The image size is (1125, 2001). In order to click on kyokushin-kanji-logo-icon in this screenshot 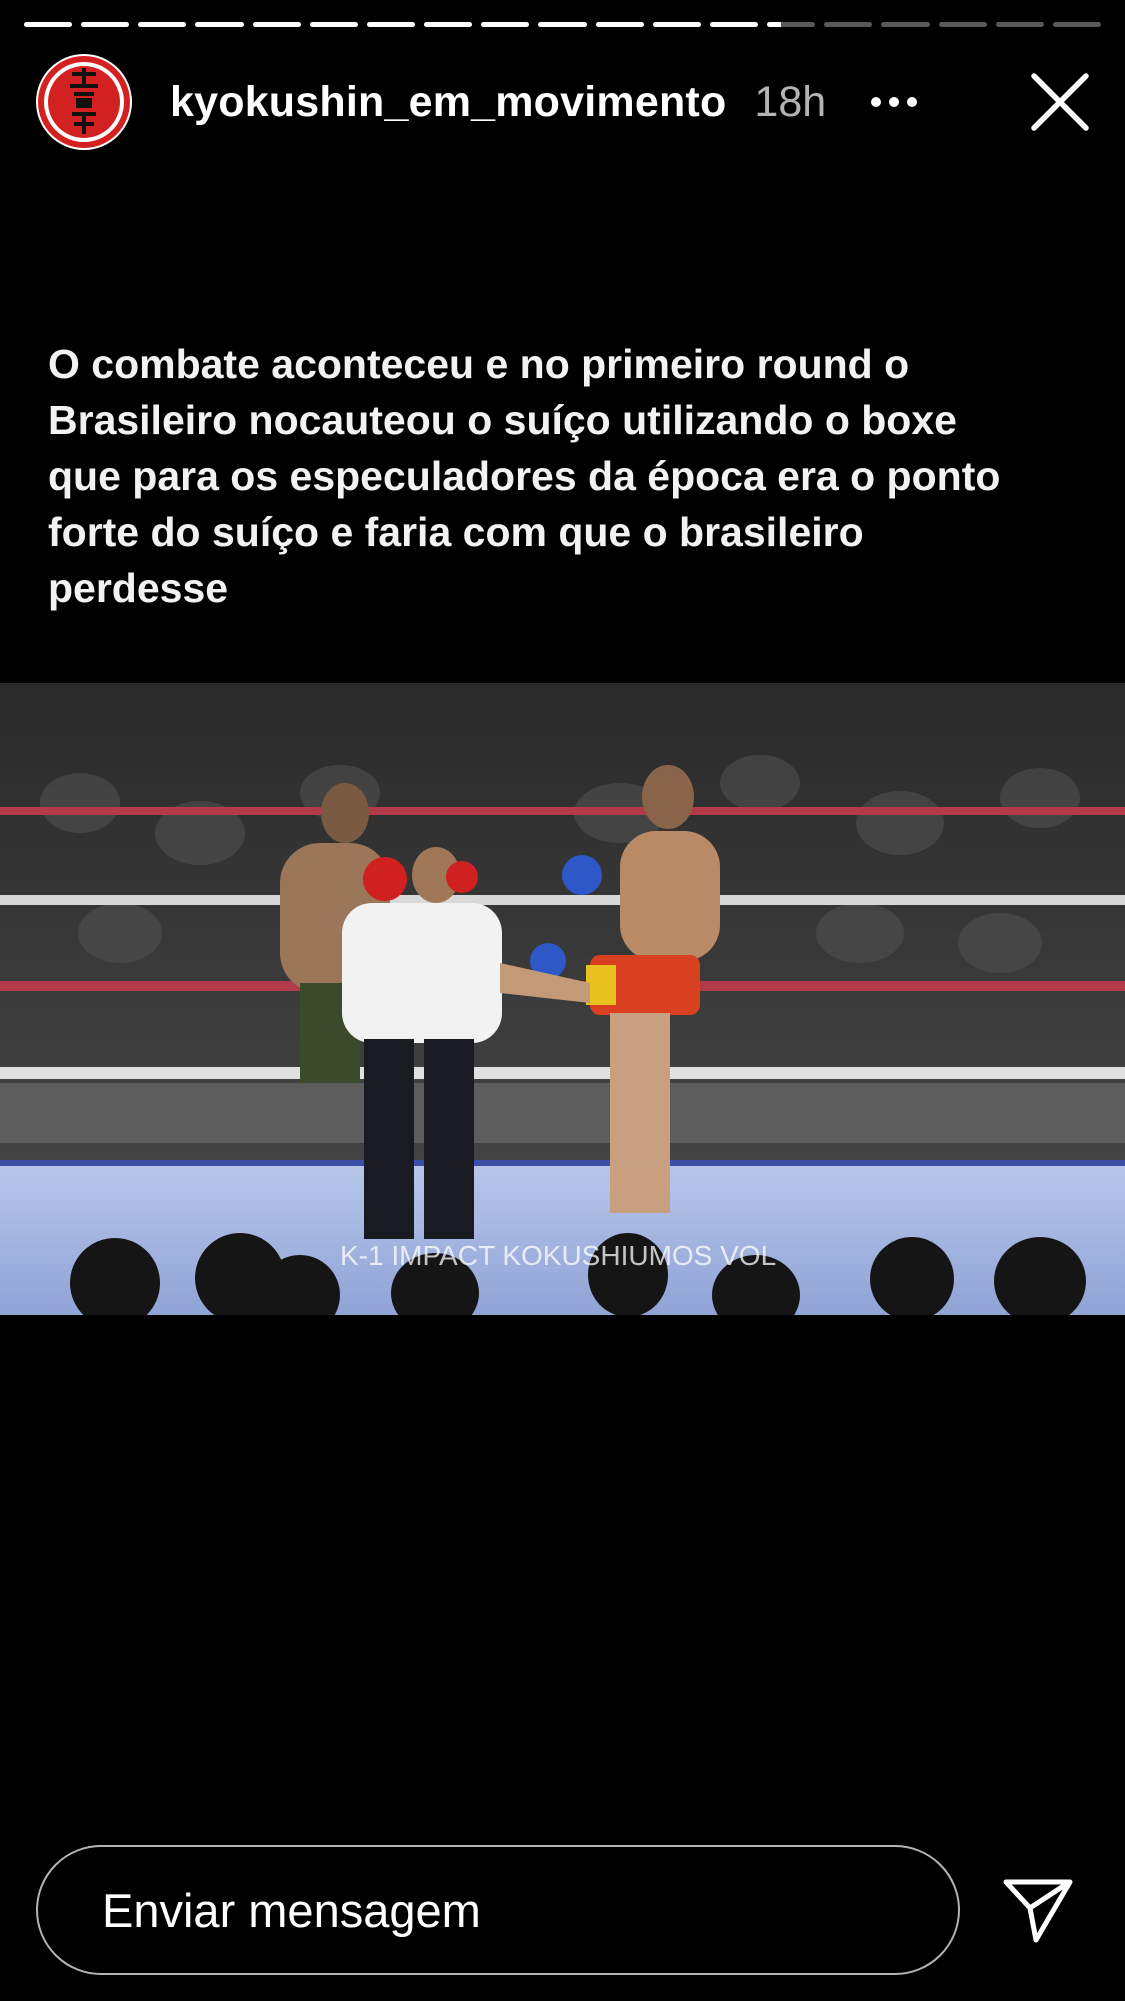, I will do `click(84, 102)`.